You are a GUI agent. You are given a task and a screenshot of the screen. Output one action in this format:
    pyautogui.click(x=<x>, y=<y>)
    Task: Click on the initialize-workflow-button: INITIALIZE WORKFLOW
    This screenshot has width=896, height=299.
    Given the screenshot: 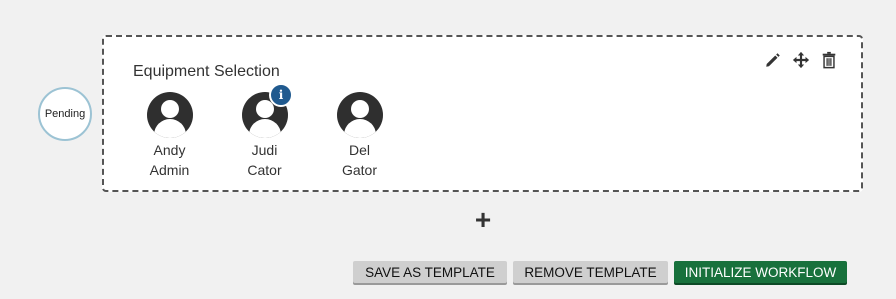 What is the action you would take?
    pyautogui.click(x=760, y=272)
    